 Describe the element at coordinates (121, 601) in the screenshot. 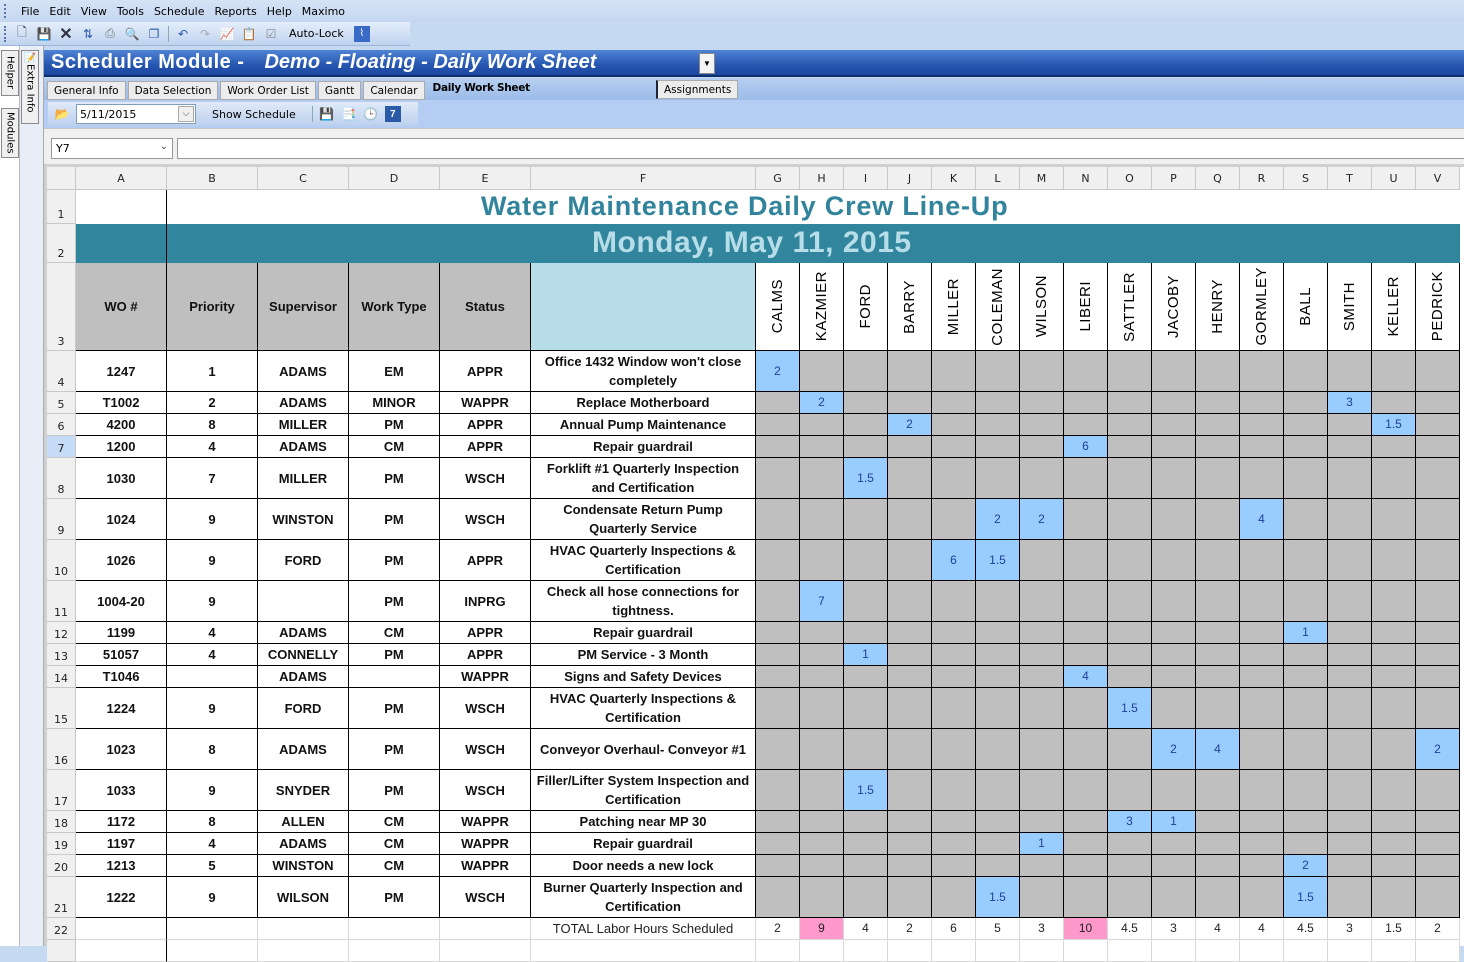

I see `cell-wo: 1004-20` at that location.